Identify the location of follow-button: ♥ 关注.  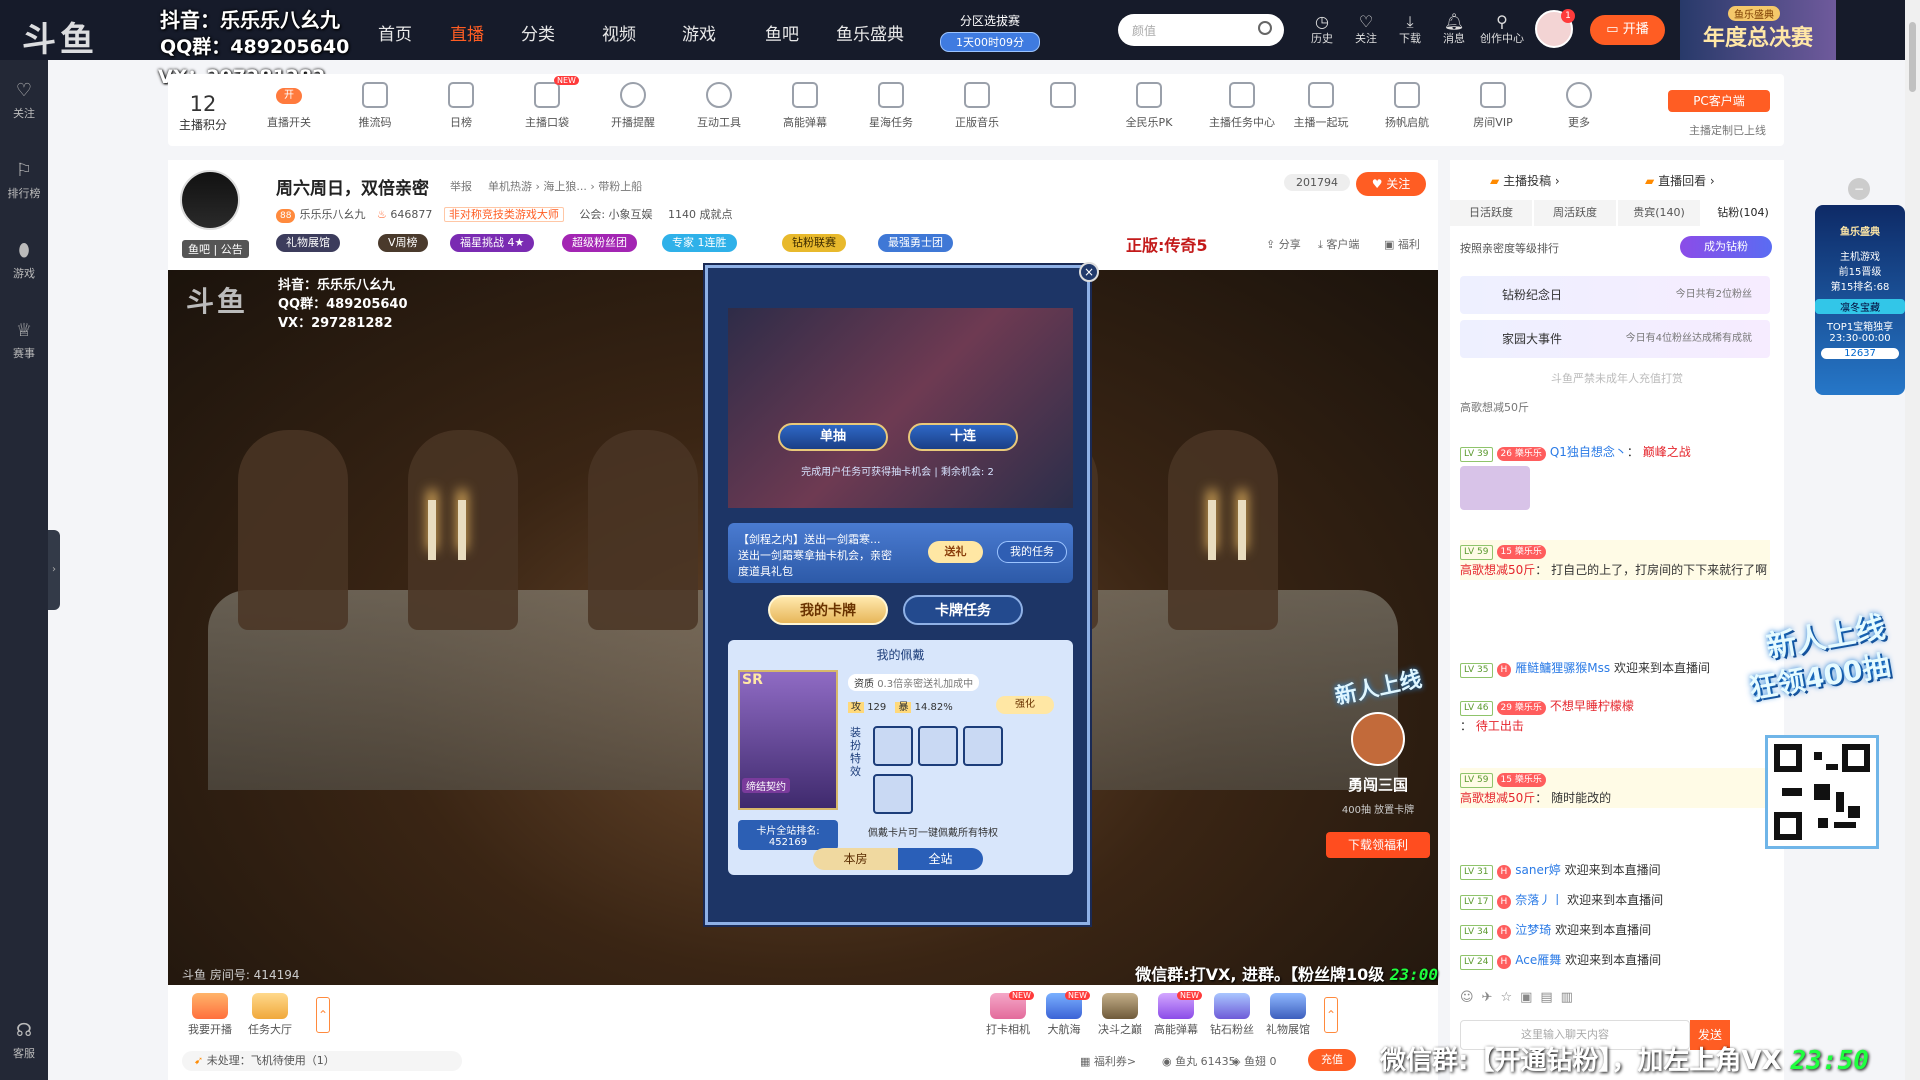
(1391, 184).